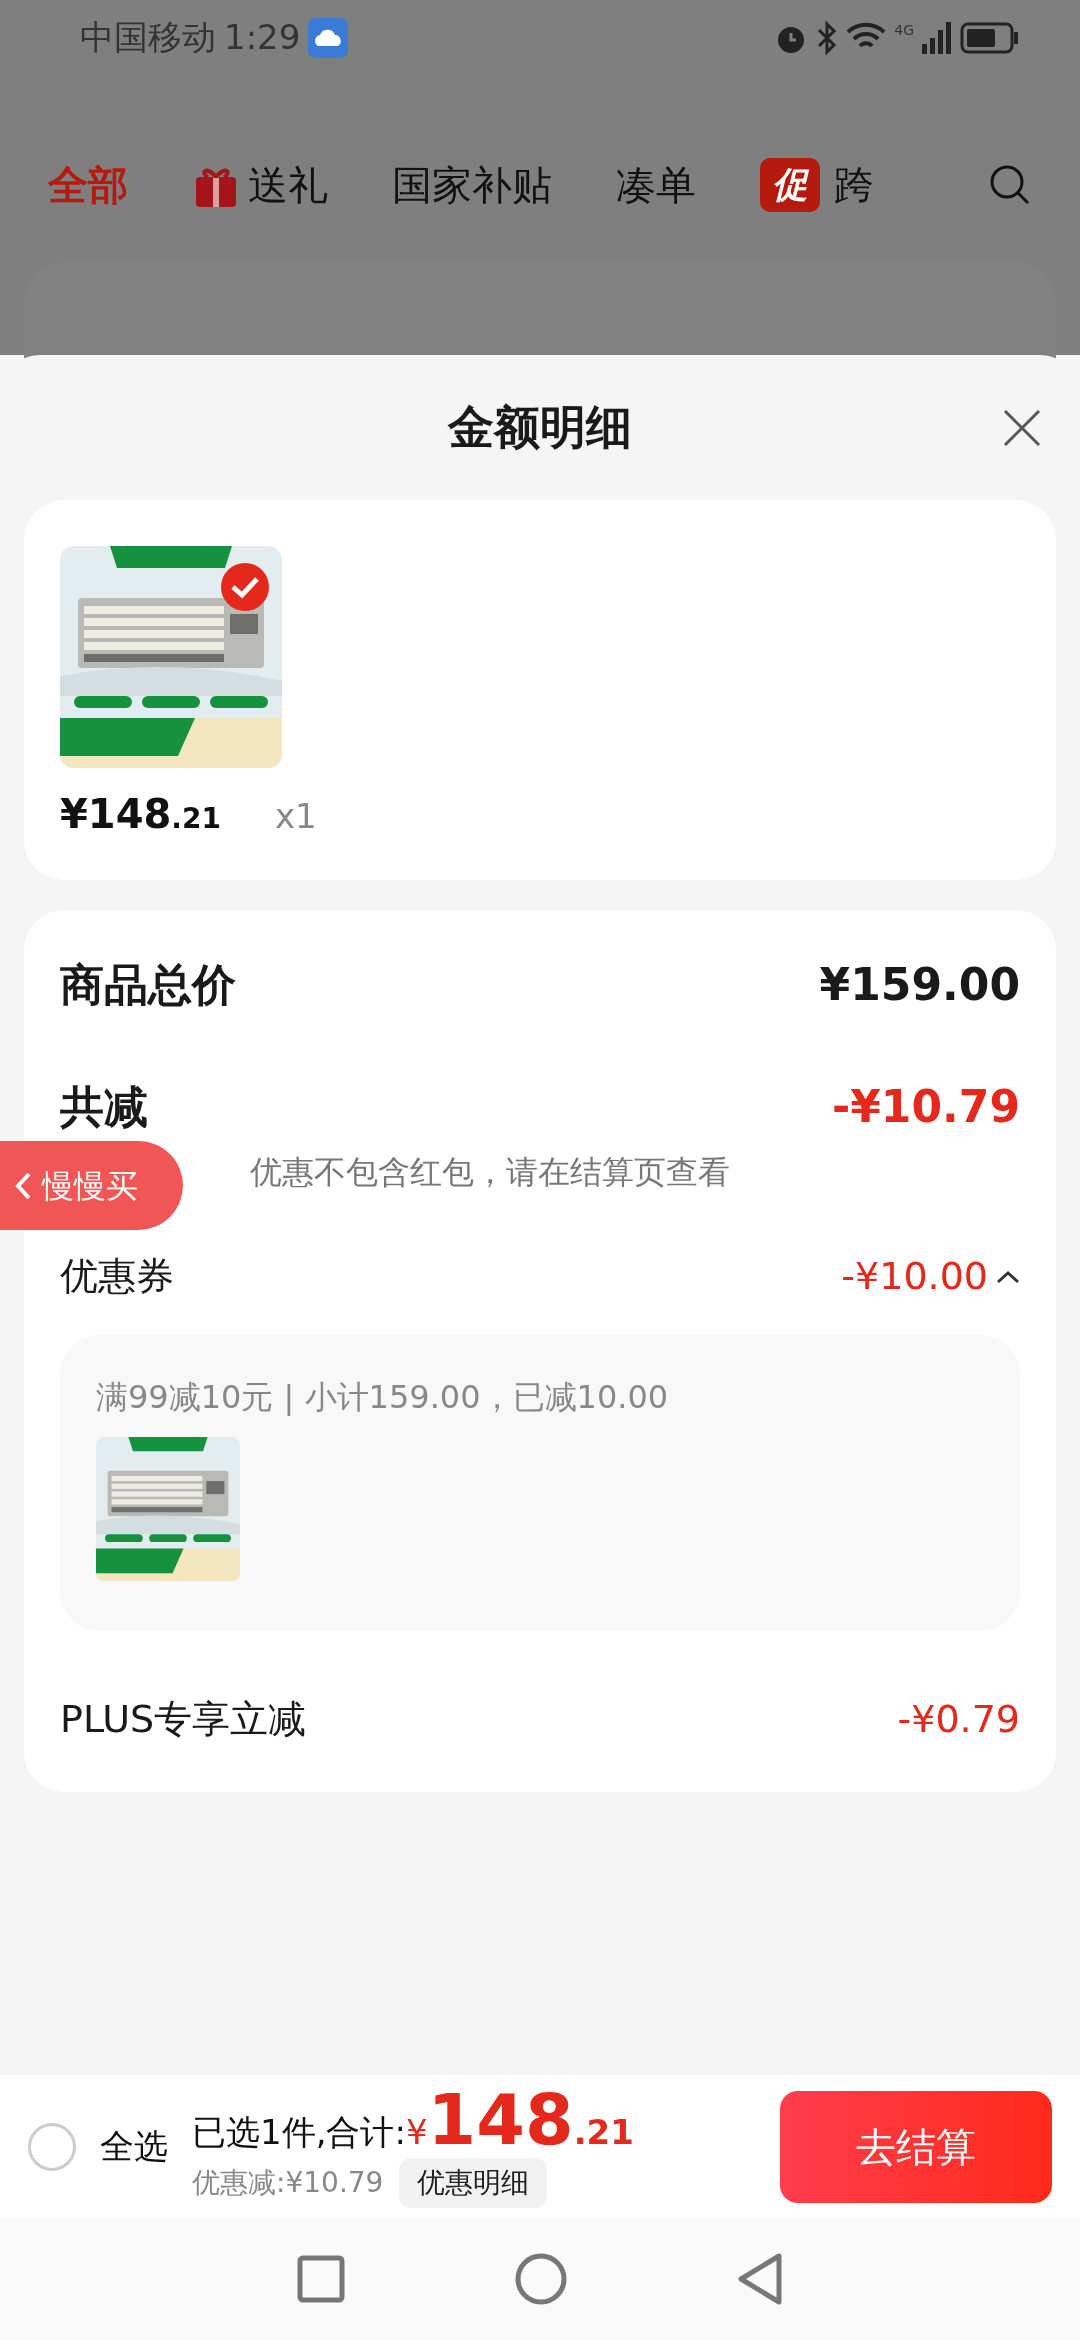 This screenshot has width=1080, height=2340. What do you see at coordinates (540, 427) in the screenshot?
I see `sheet-title: 金额明细` at bounding box center [540, 427].